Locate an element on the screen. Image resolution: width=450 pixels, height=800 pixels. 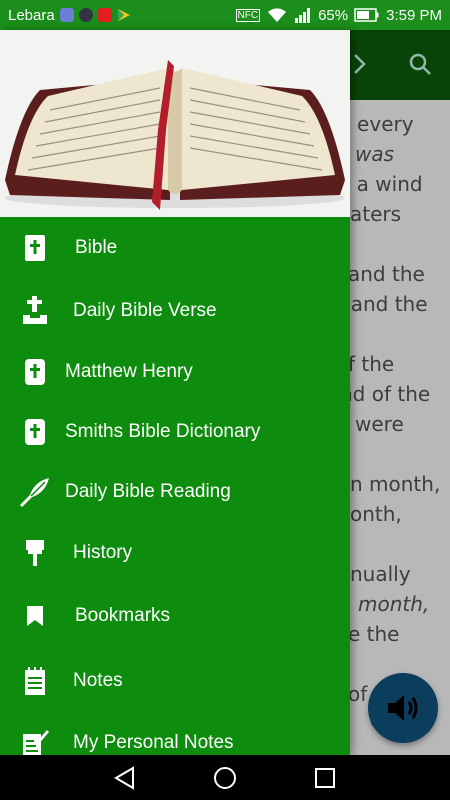
wifi-icon is located at coordinates (277, 15).